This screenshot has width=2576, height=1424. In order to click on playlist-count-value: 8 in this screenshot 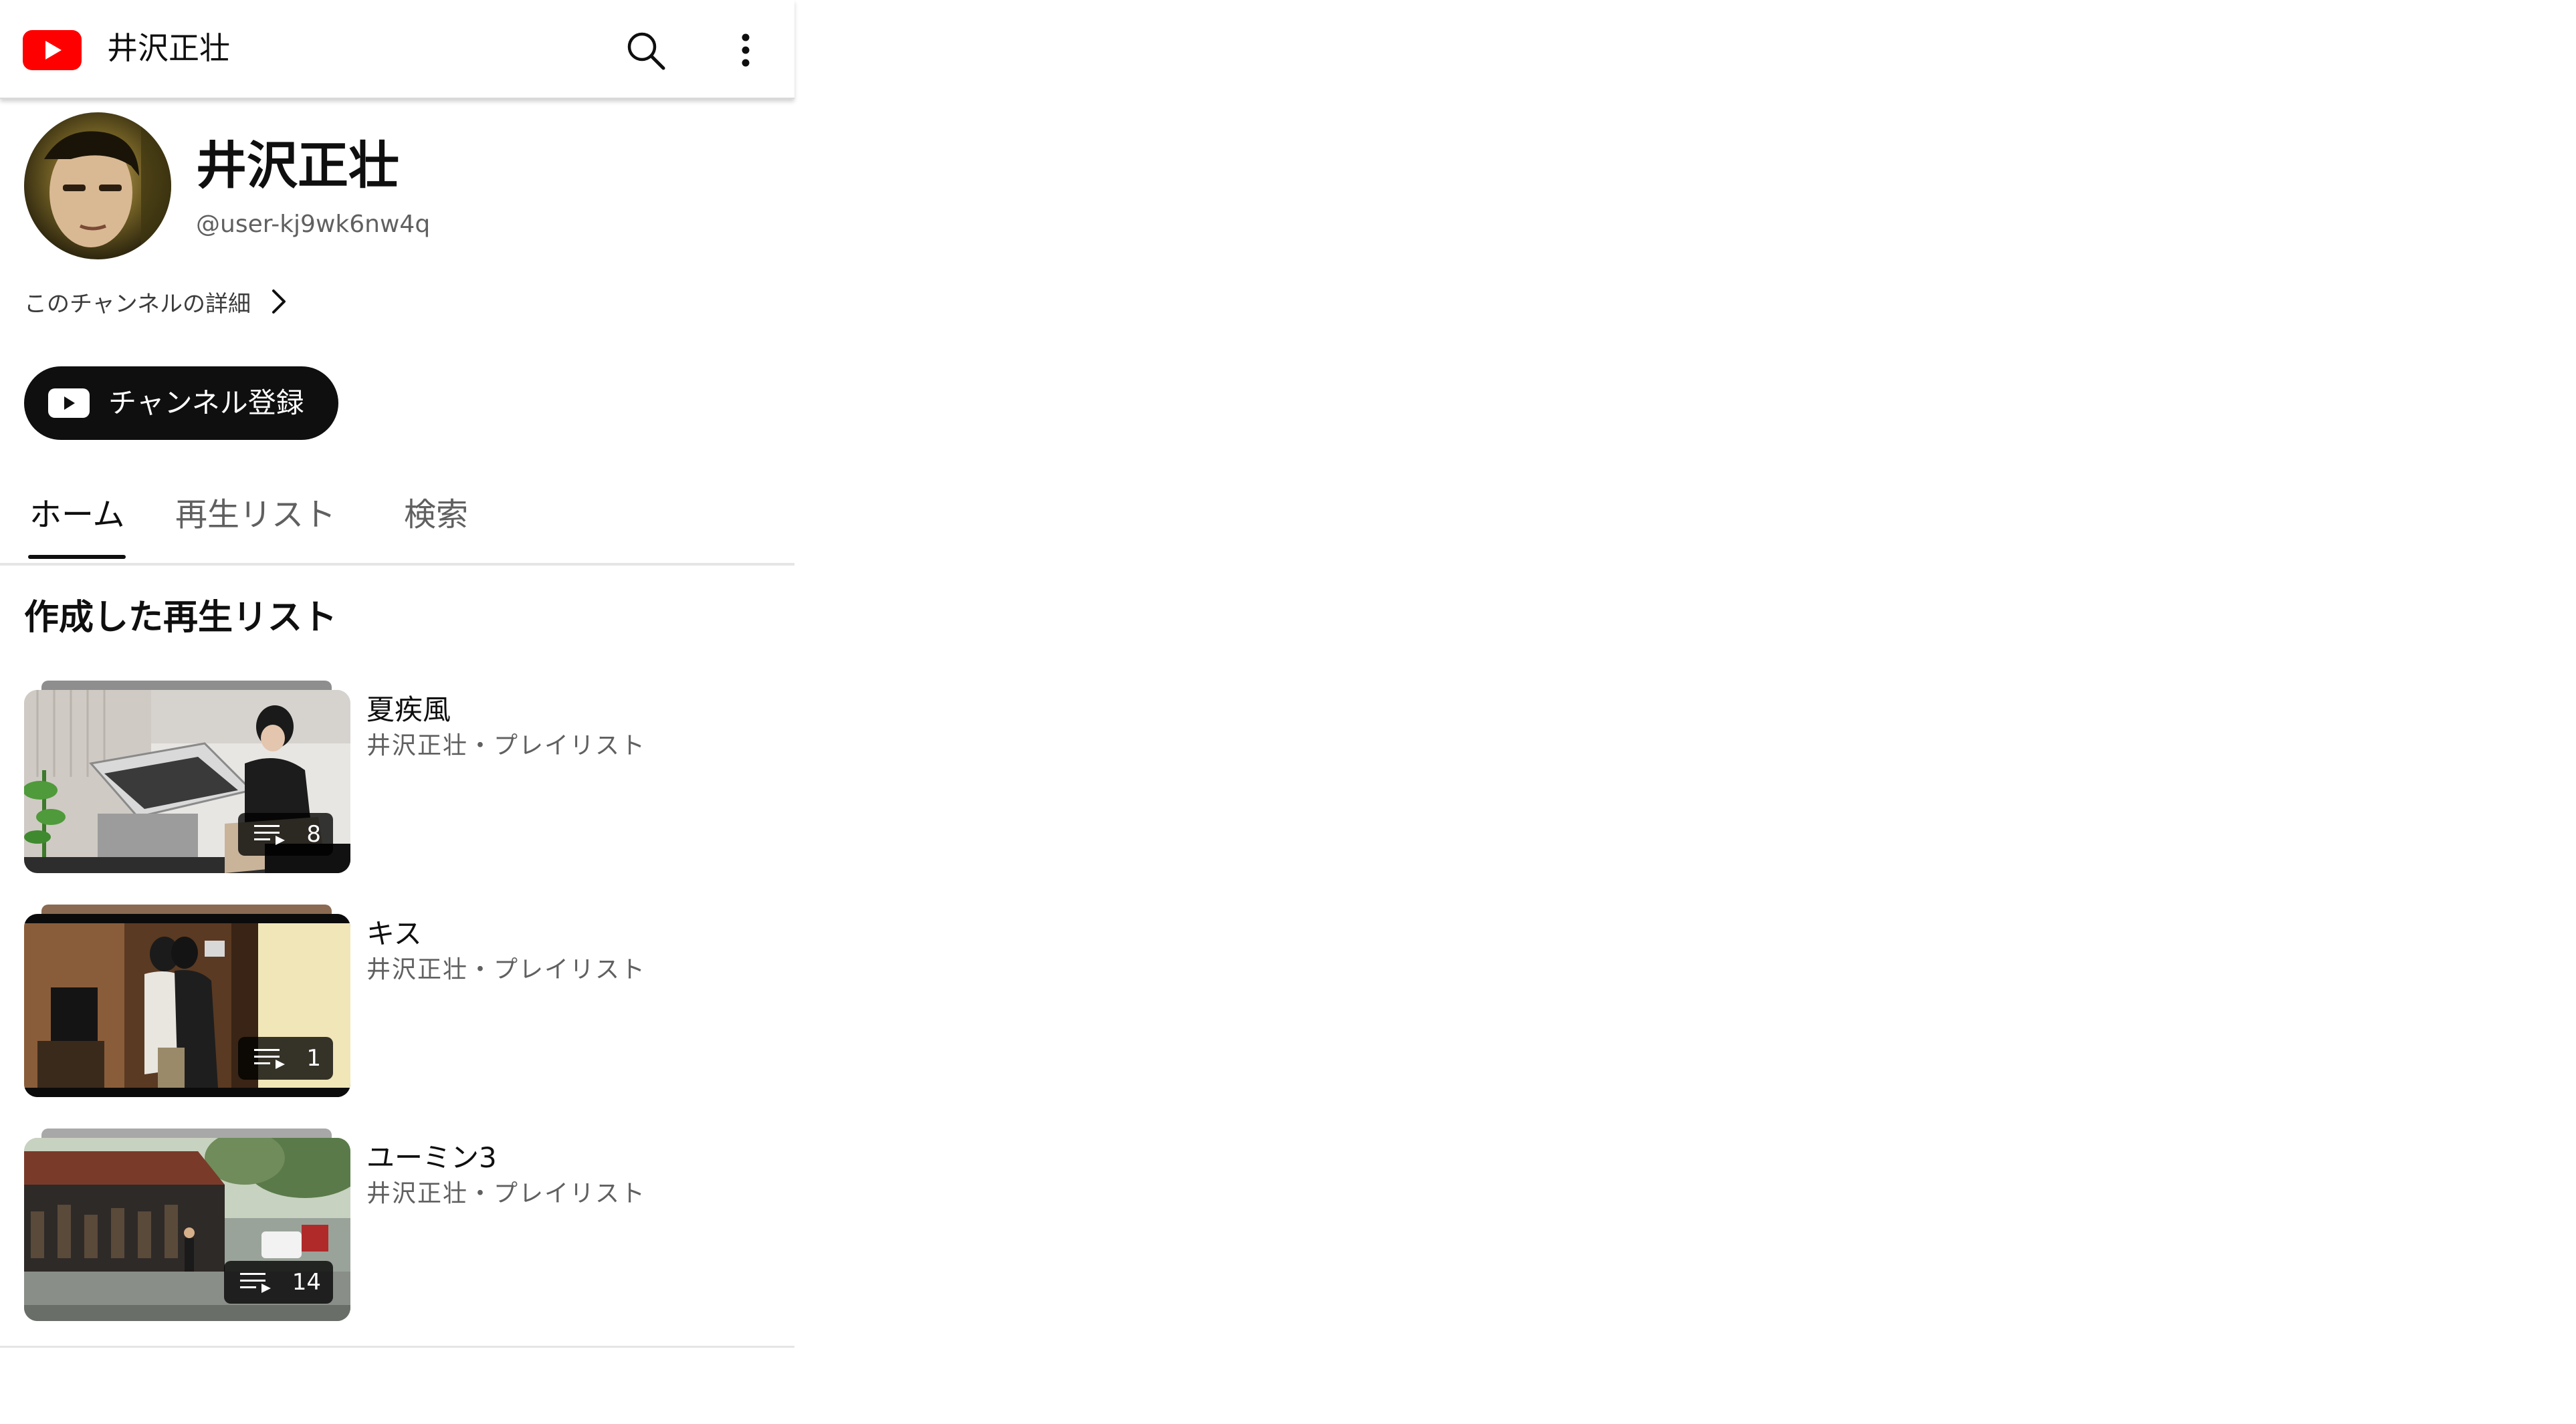, I will do `click(314, 835)`.